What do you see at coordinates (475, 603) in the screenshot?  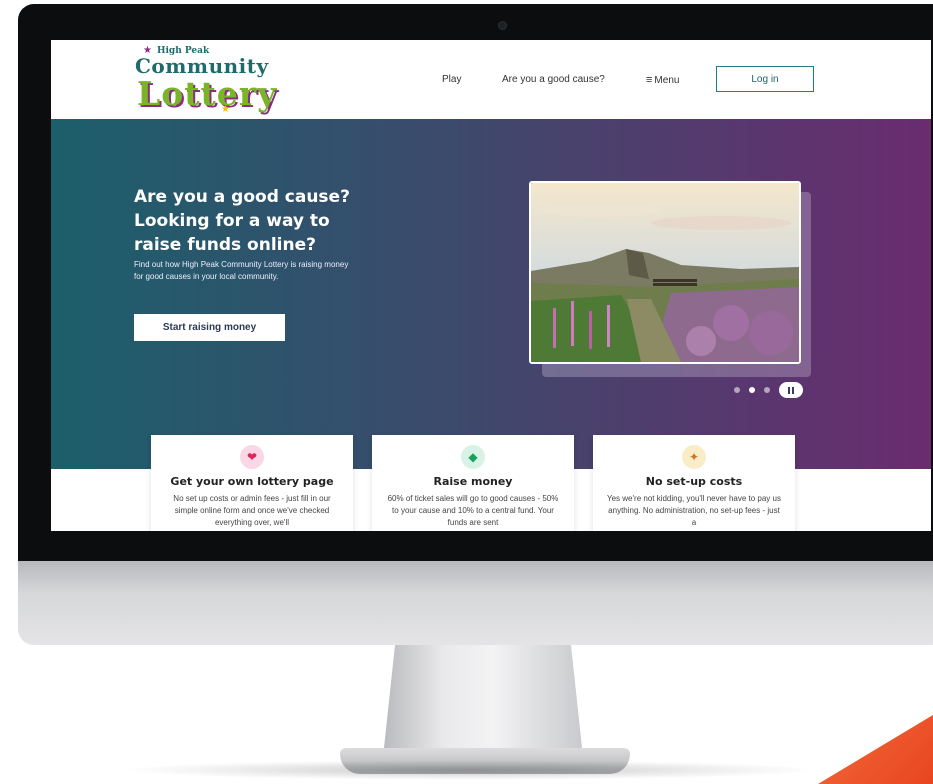 I see `monitor-chin` at bounding box center [475, 603].